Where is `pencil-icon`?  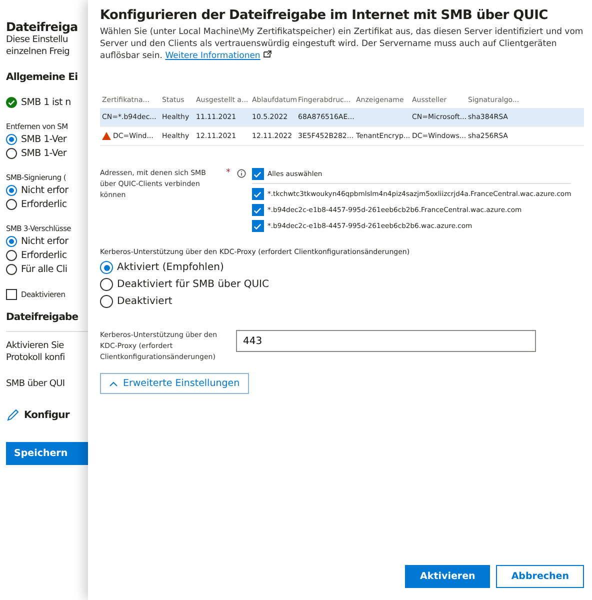
pencil-icon is located at coordinates (13, 415).